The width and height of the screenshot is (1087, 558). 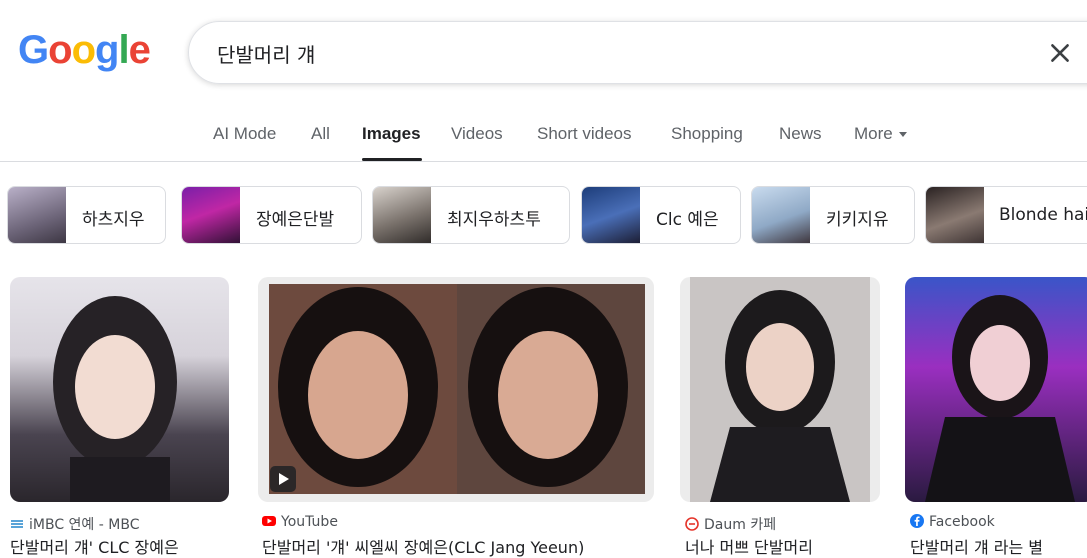 What do you see at coordinates (494, 220) in the screenshot?
I see `chip-label: 최지우하츠투` at bounding box center [494, 220].